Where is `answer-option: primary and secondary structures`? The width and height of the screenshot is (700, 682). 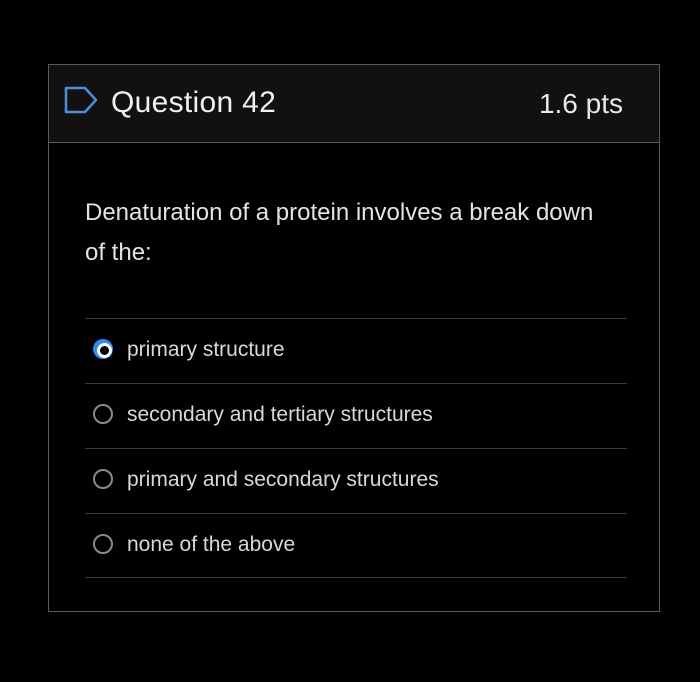
answer-option: primary and secondary structures is located at coordinates (356, 480).